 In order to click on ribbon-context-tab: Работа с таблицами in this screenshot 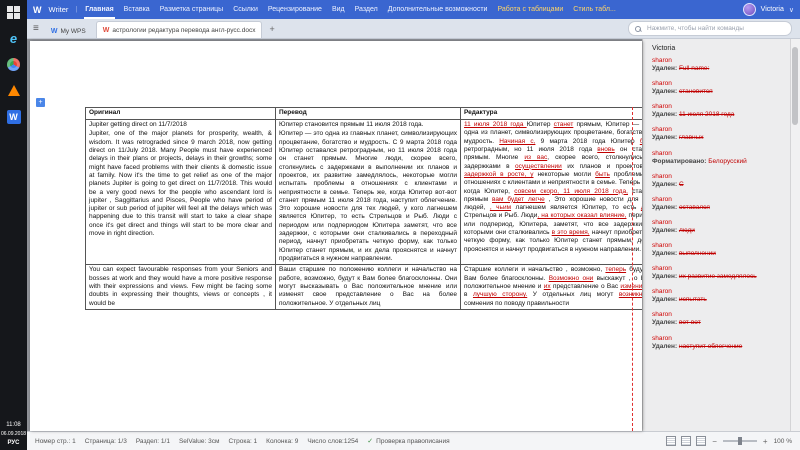, I will do `click(530, 9)`.